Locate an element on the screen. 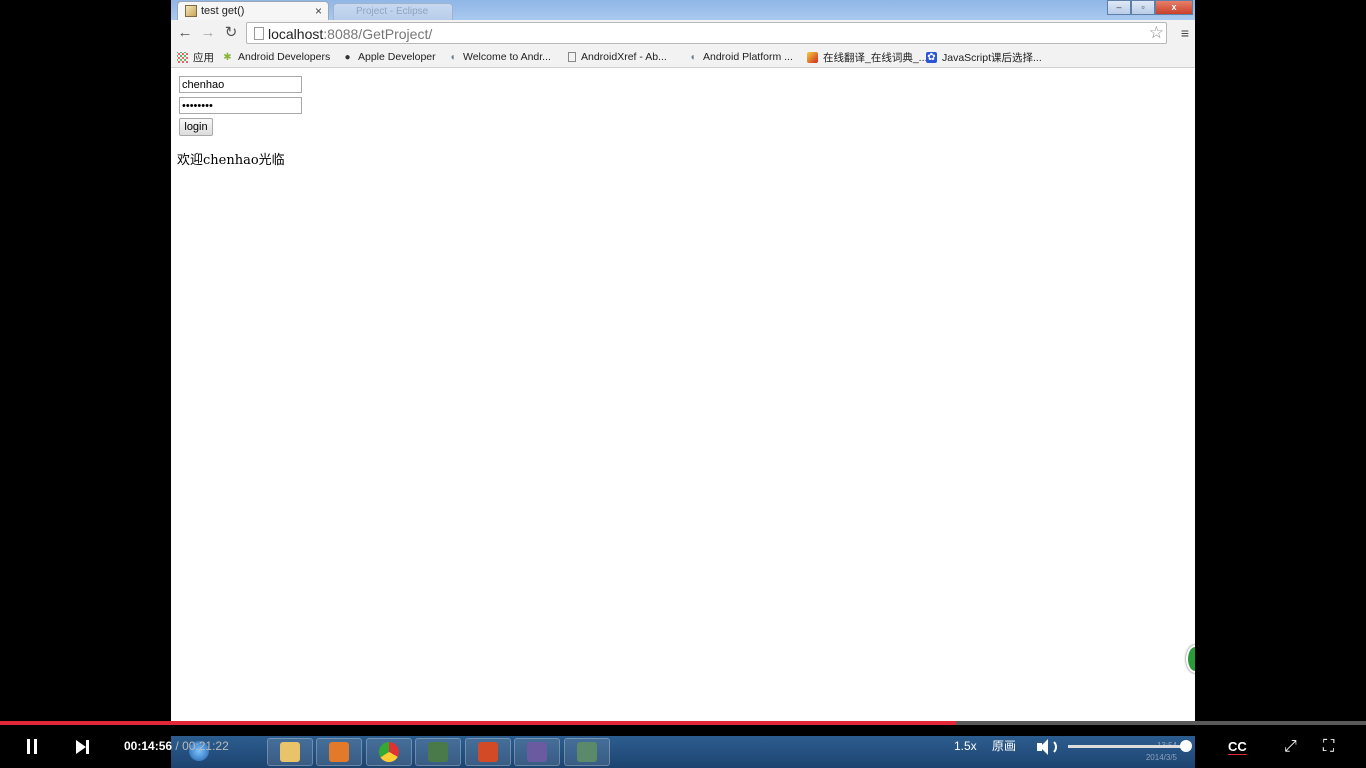 This screenshot has height=768, width=1366. password-input is located at coordinates (240, 105).